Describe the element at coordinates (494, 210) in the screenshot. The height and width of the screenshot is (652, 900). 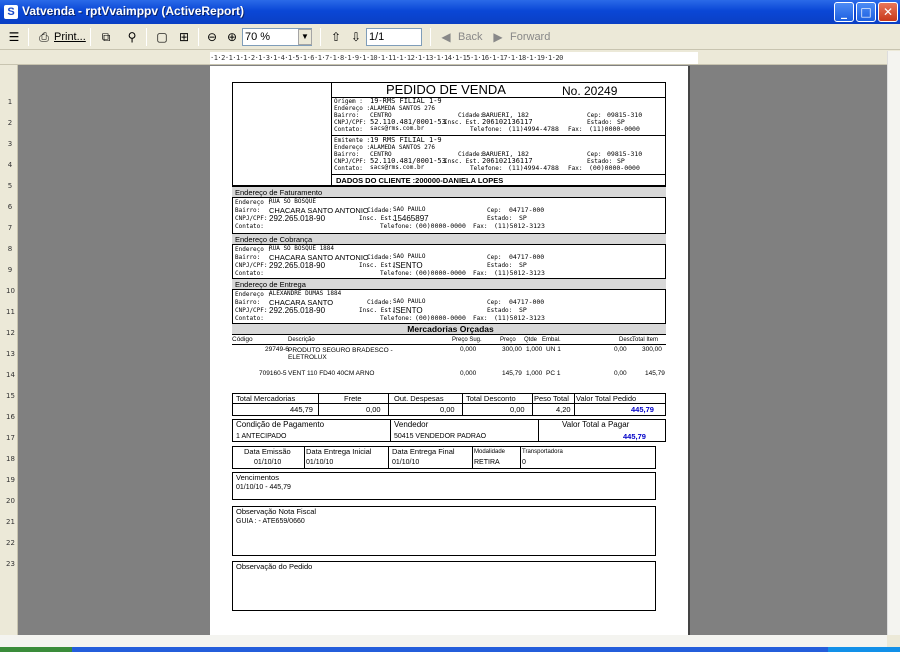
I see `label: Cep:` at that location.